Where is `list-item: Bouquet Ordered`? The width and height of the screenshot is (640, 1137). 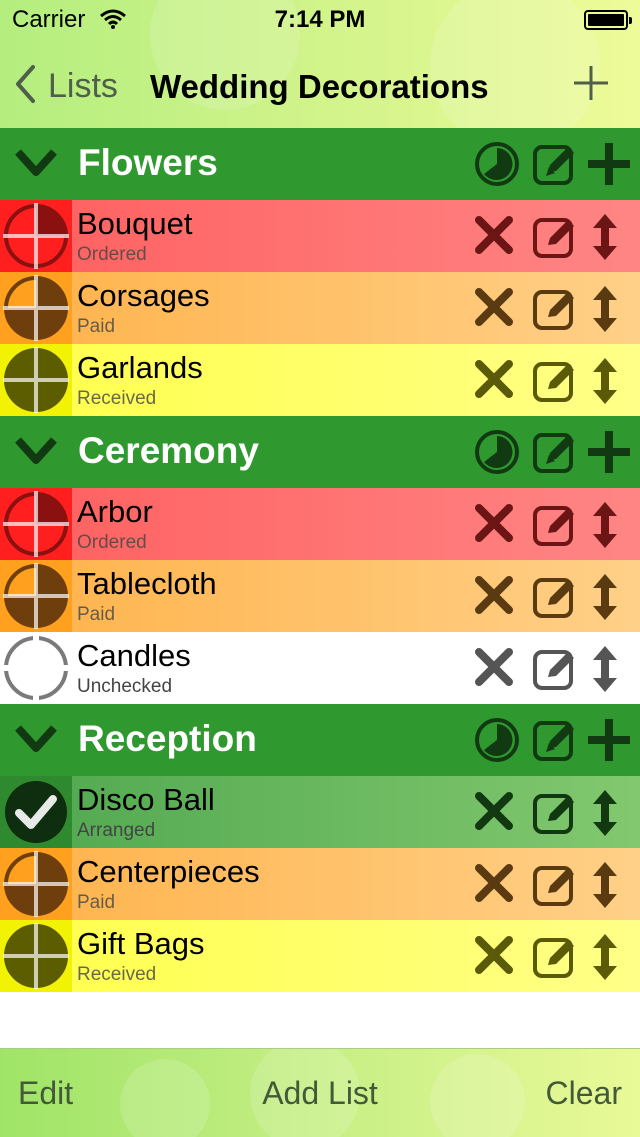 list-item: Bouquet Ordered is located at coordinates (320, 236).